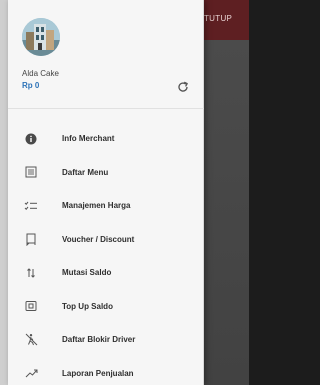 Image resolution: width=320 pixels, height=385 pixels. What do you see at coordinates (31, 373) in the screenshot?
I see `trending-up-icon` at bounding box center [31, 373].